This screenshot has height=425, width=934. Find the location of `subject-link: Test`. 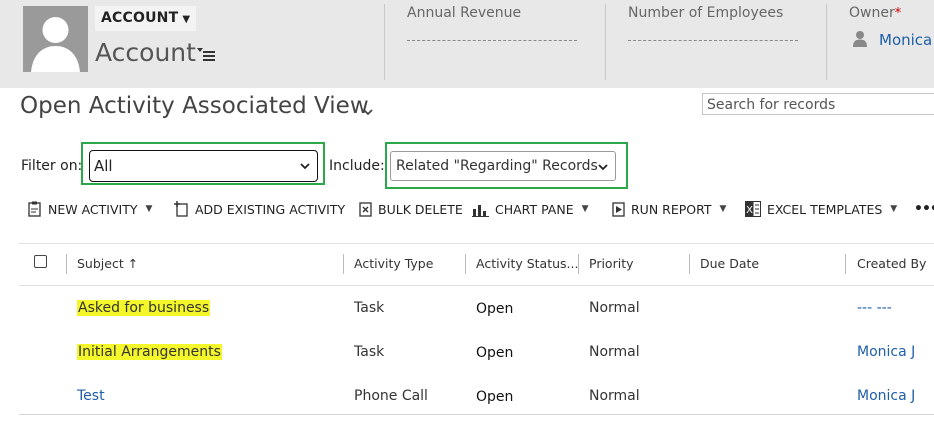

subject-link: Test is located at coordinates (91, 396).